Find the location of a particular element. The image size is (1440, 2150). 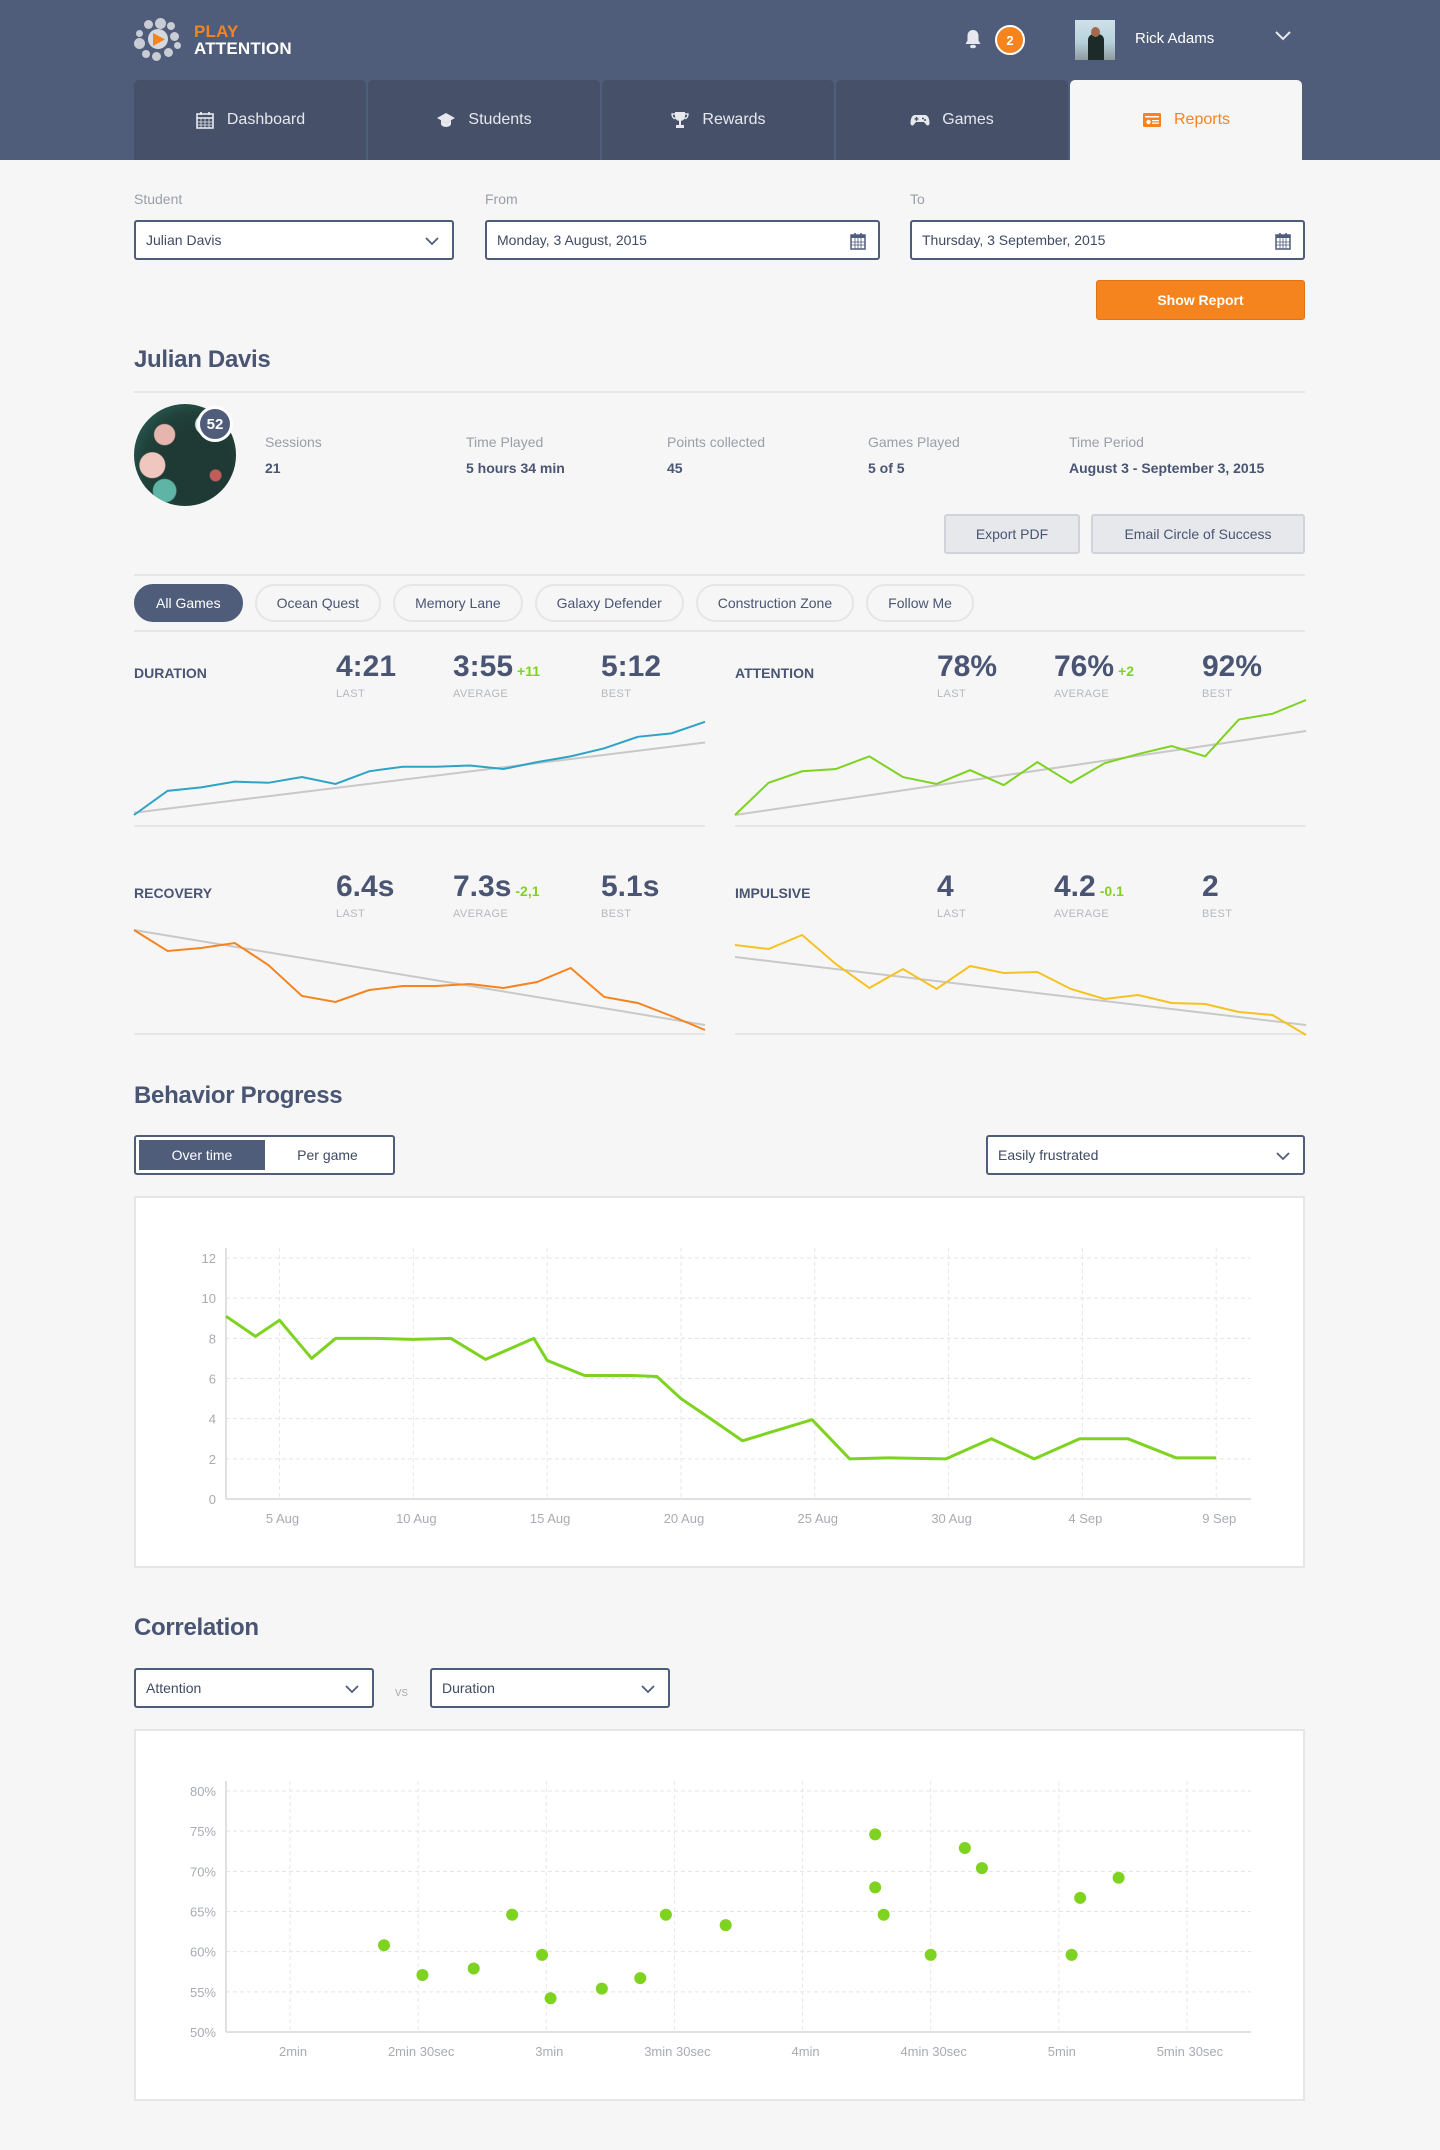

x-tick-label: 5 Aug is located at coordinates (282, 1518).